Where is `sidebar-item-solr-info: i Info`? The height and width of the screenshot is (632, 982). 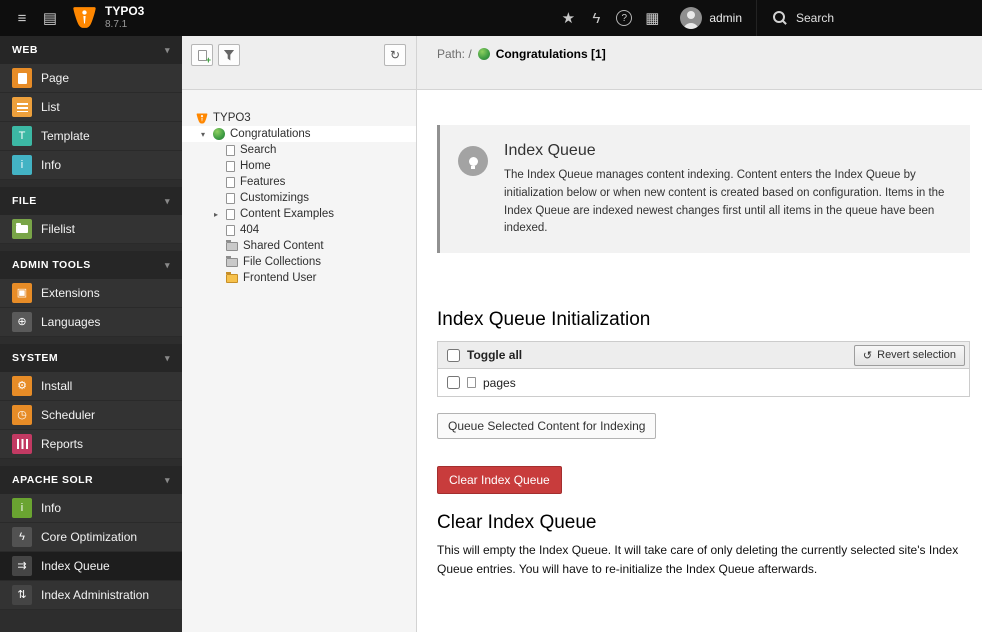 sidebar-item-solr-info: i Info is located at coordinates (91, 508).